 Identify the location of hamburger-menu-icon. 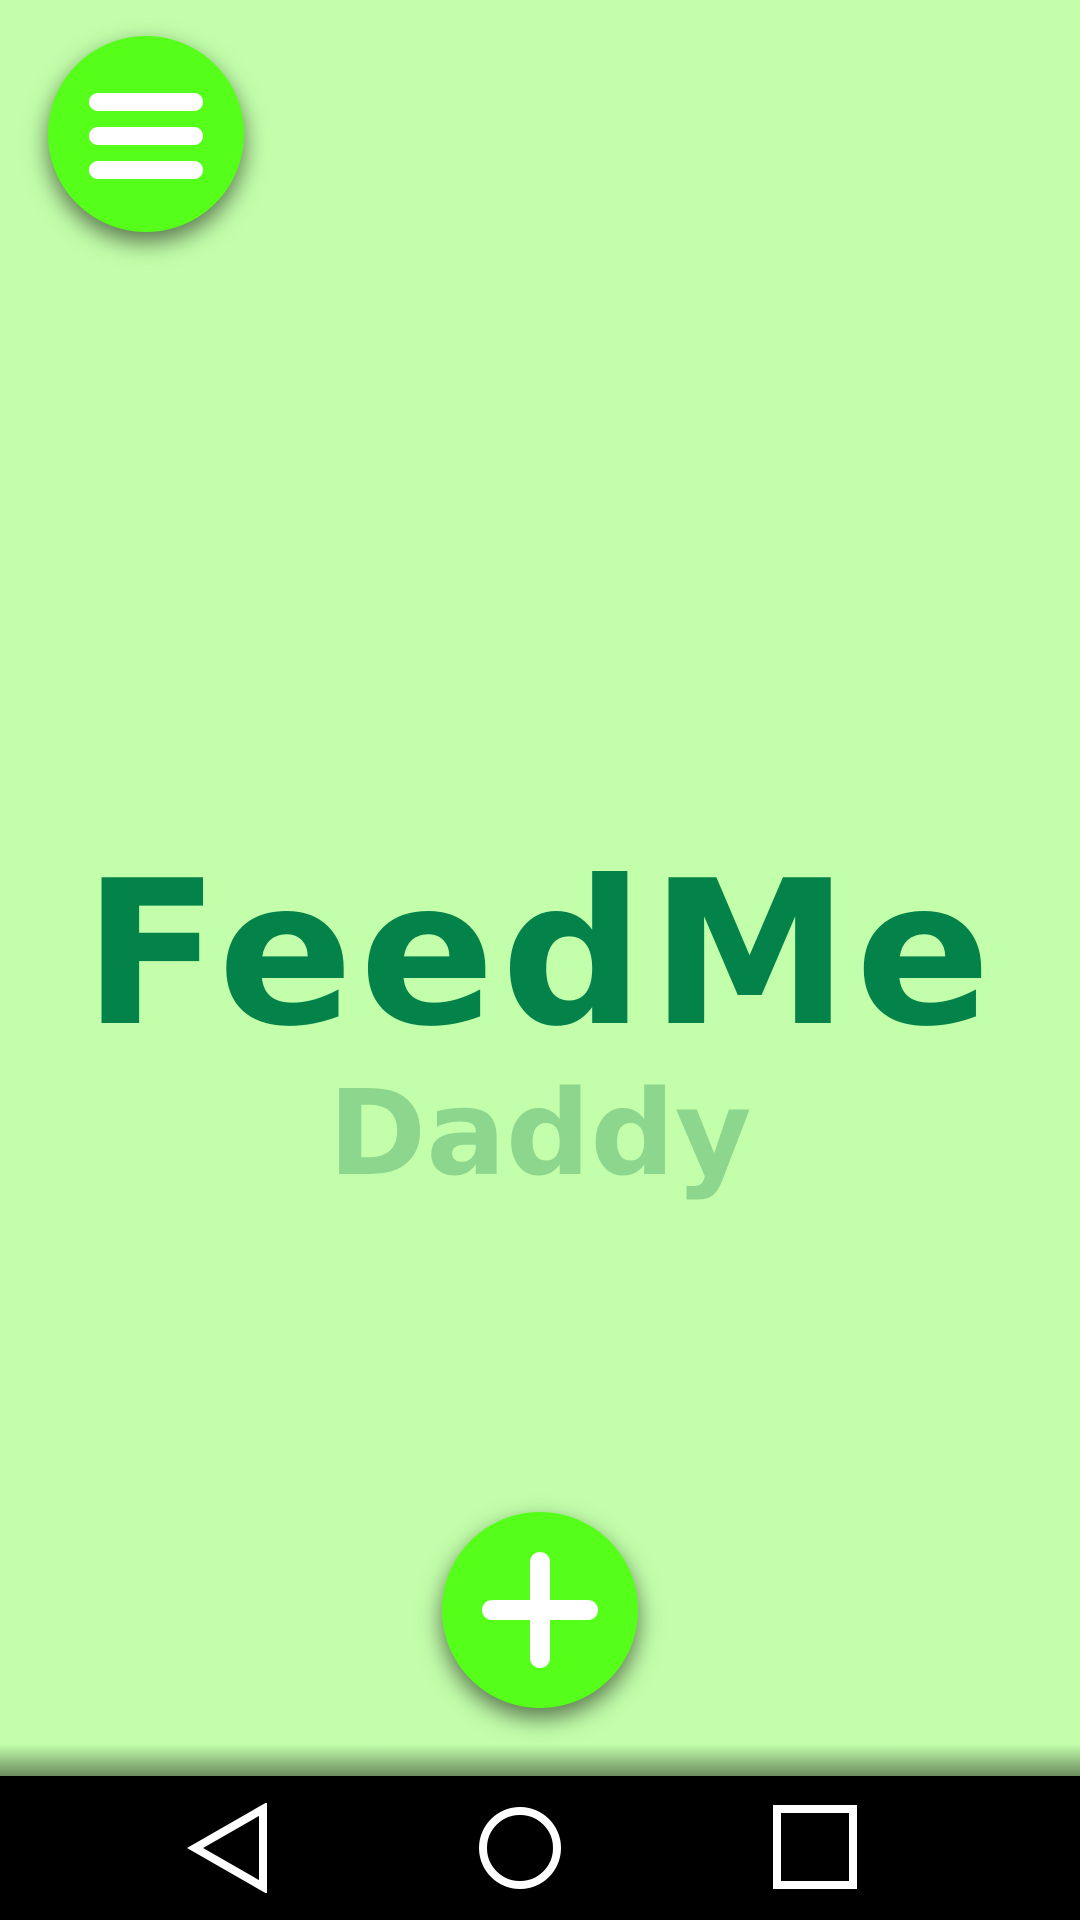
(146, 136).